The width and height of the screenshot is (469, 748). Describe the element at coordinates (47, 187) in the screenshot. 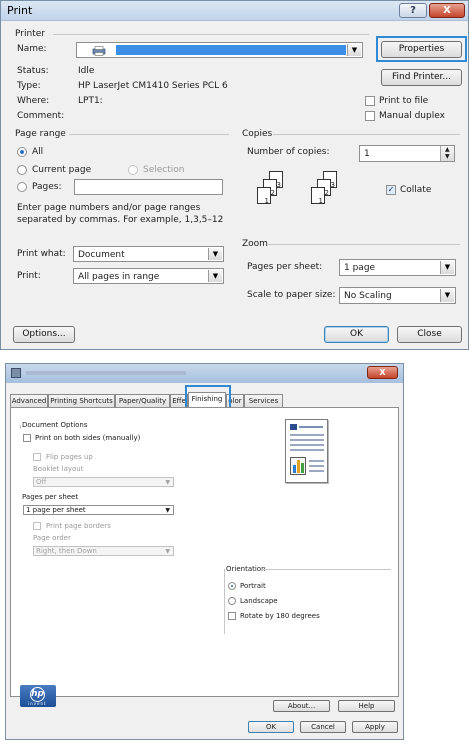

I see `pages-label: Pages:` at that location.